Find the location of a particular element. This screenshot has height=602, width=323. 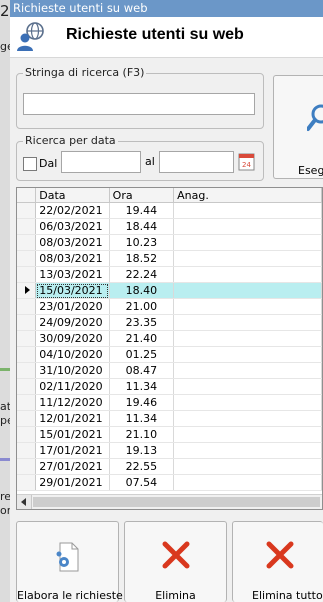

cell-ora: 18.40 is located at coordinates (142, 290).